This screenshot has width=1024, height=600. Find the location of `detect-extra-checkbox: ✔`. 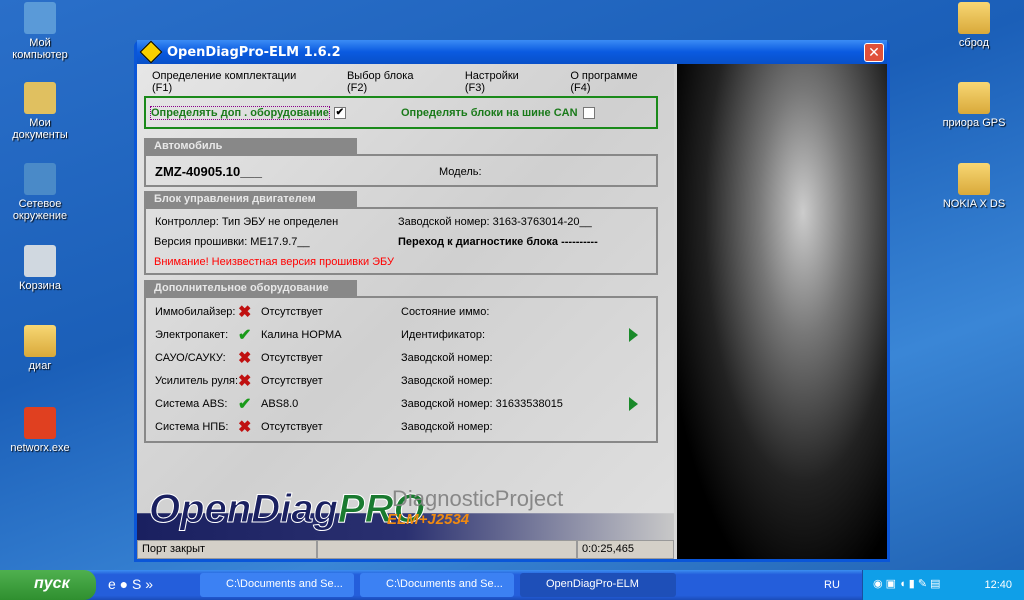

detect-extra-checkbox: ✔ is located at coordinates (339, 113).